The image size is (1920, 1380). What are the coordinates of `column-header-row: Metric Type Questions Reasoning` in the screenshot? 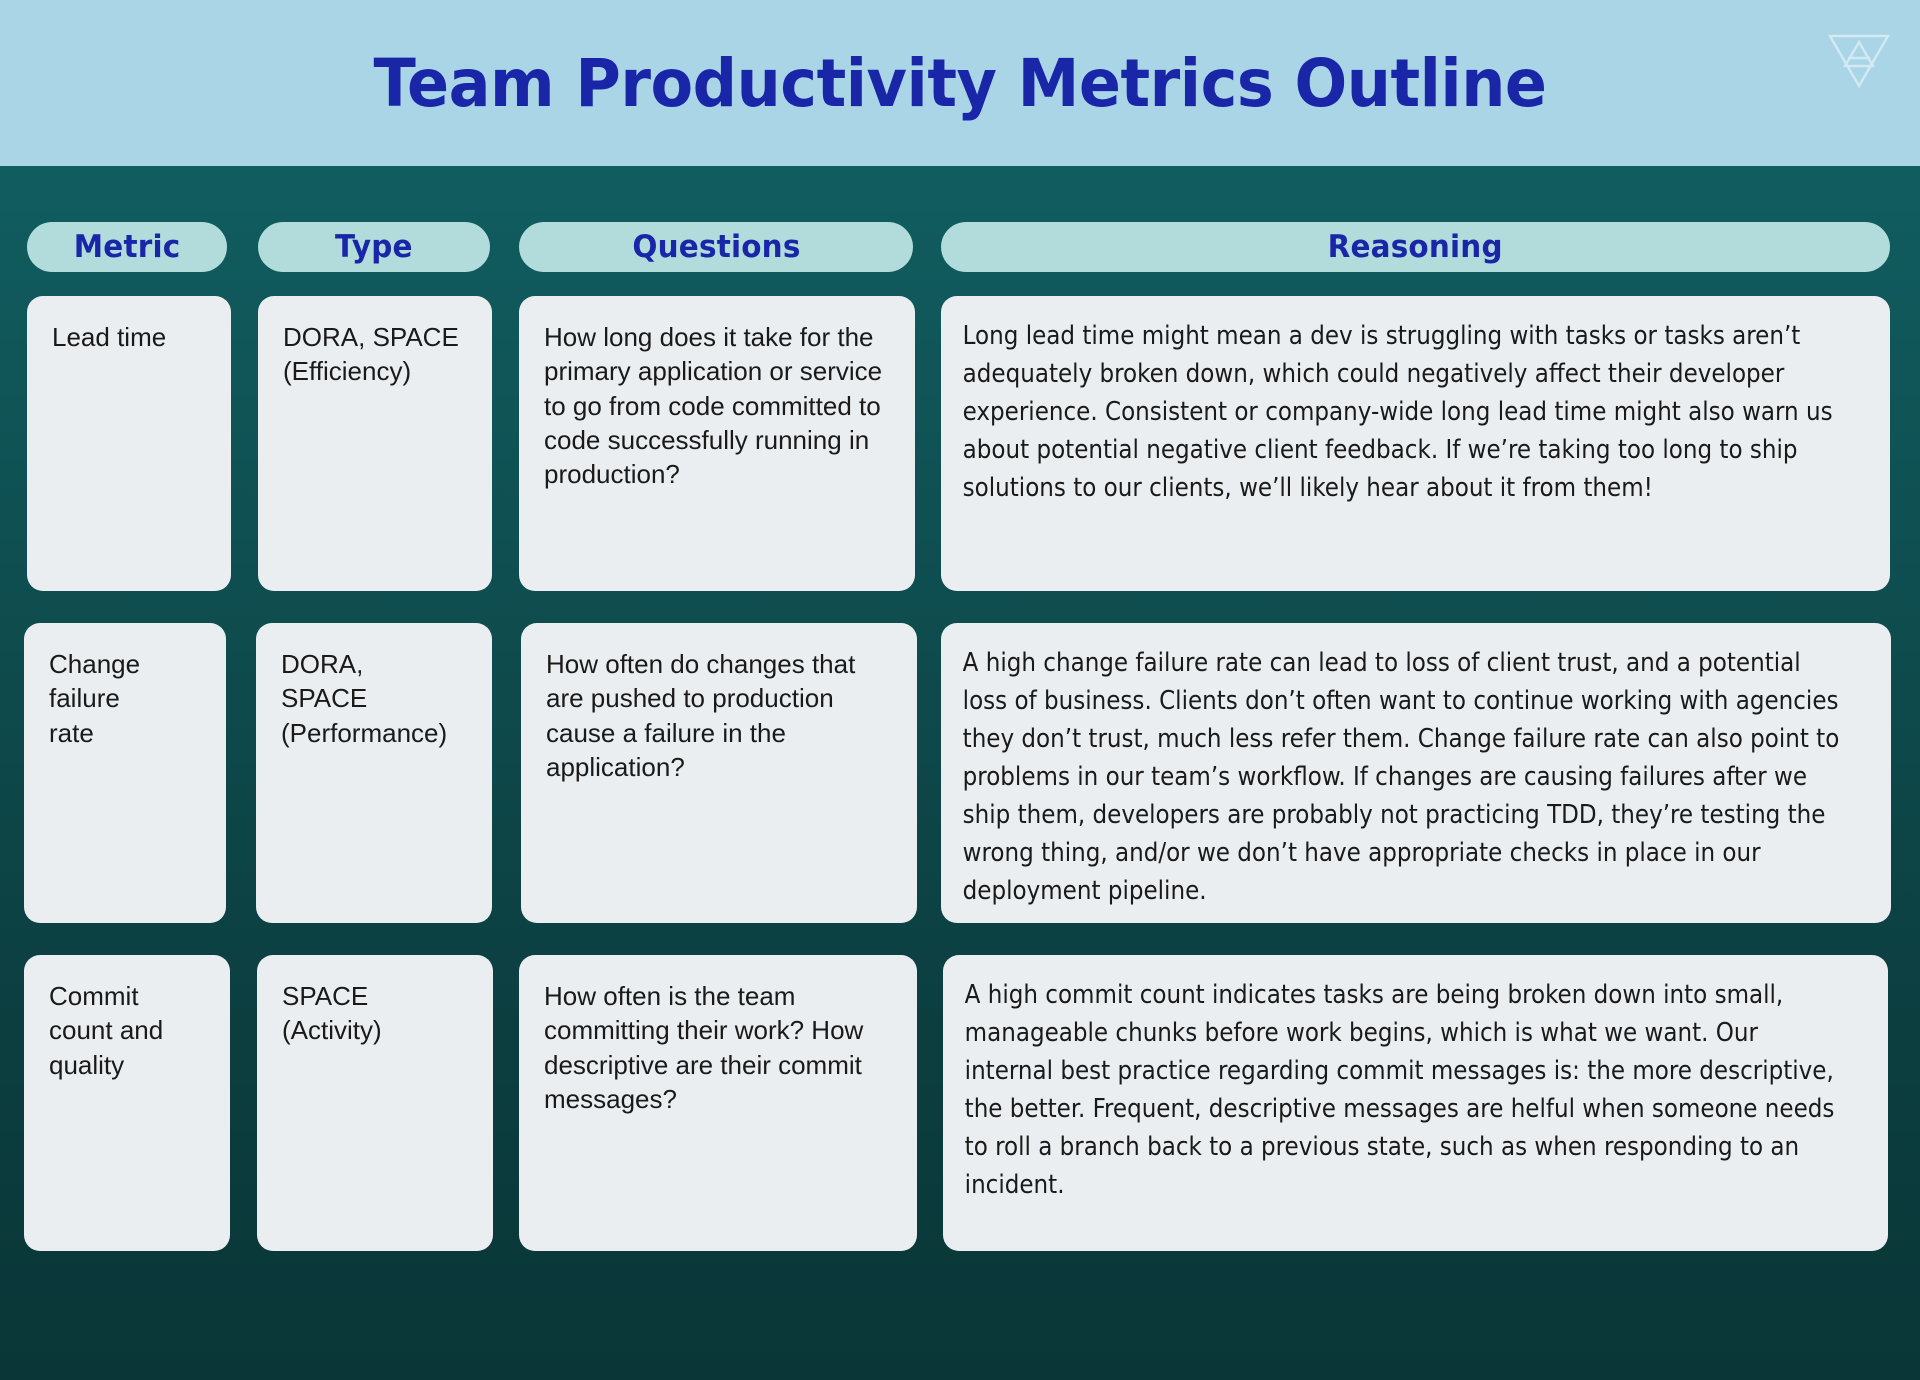 It's located at (960, 247).